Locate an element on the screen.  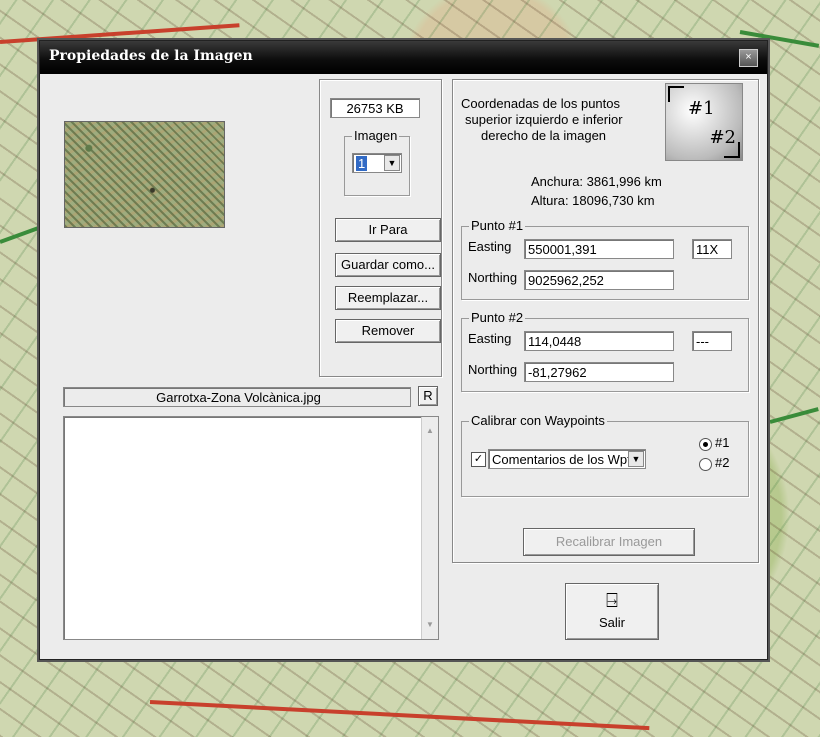
scrollbar: ▲ ▼ is located at coordinates (429, 528).